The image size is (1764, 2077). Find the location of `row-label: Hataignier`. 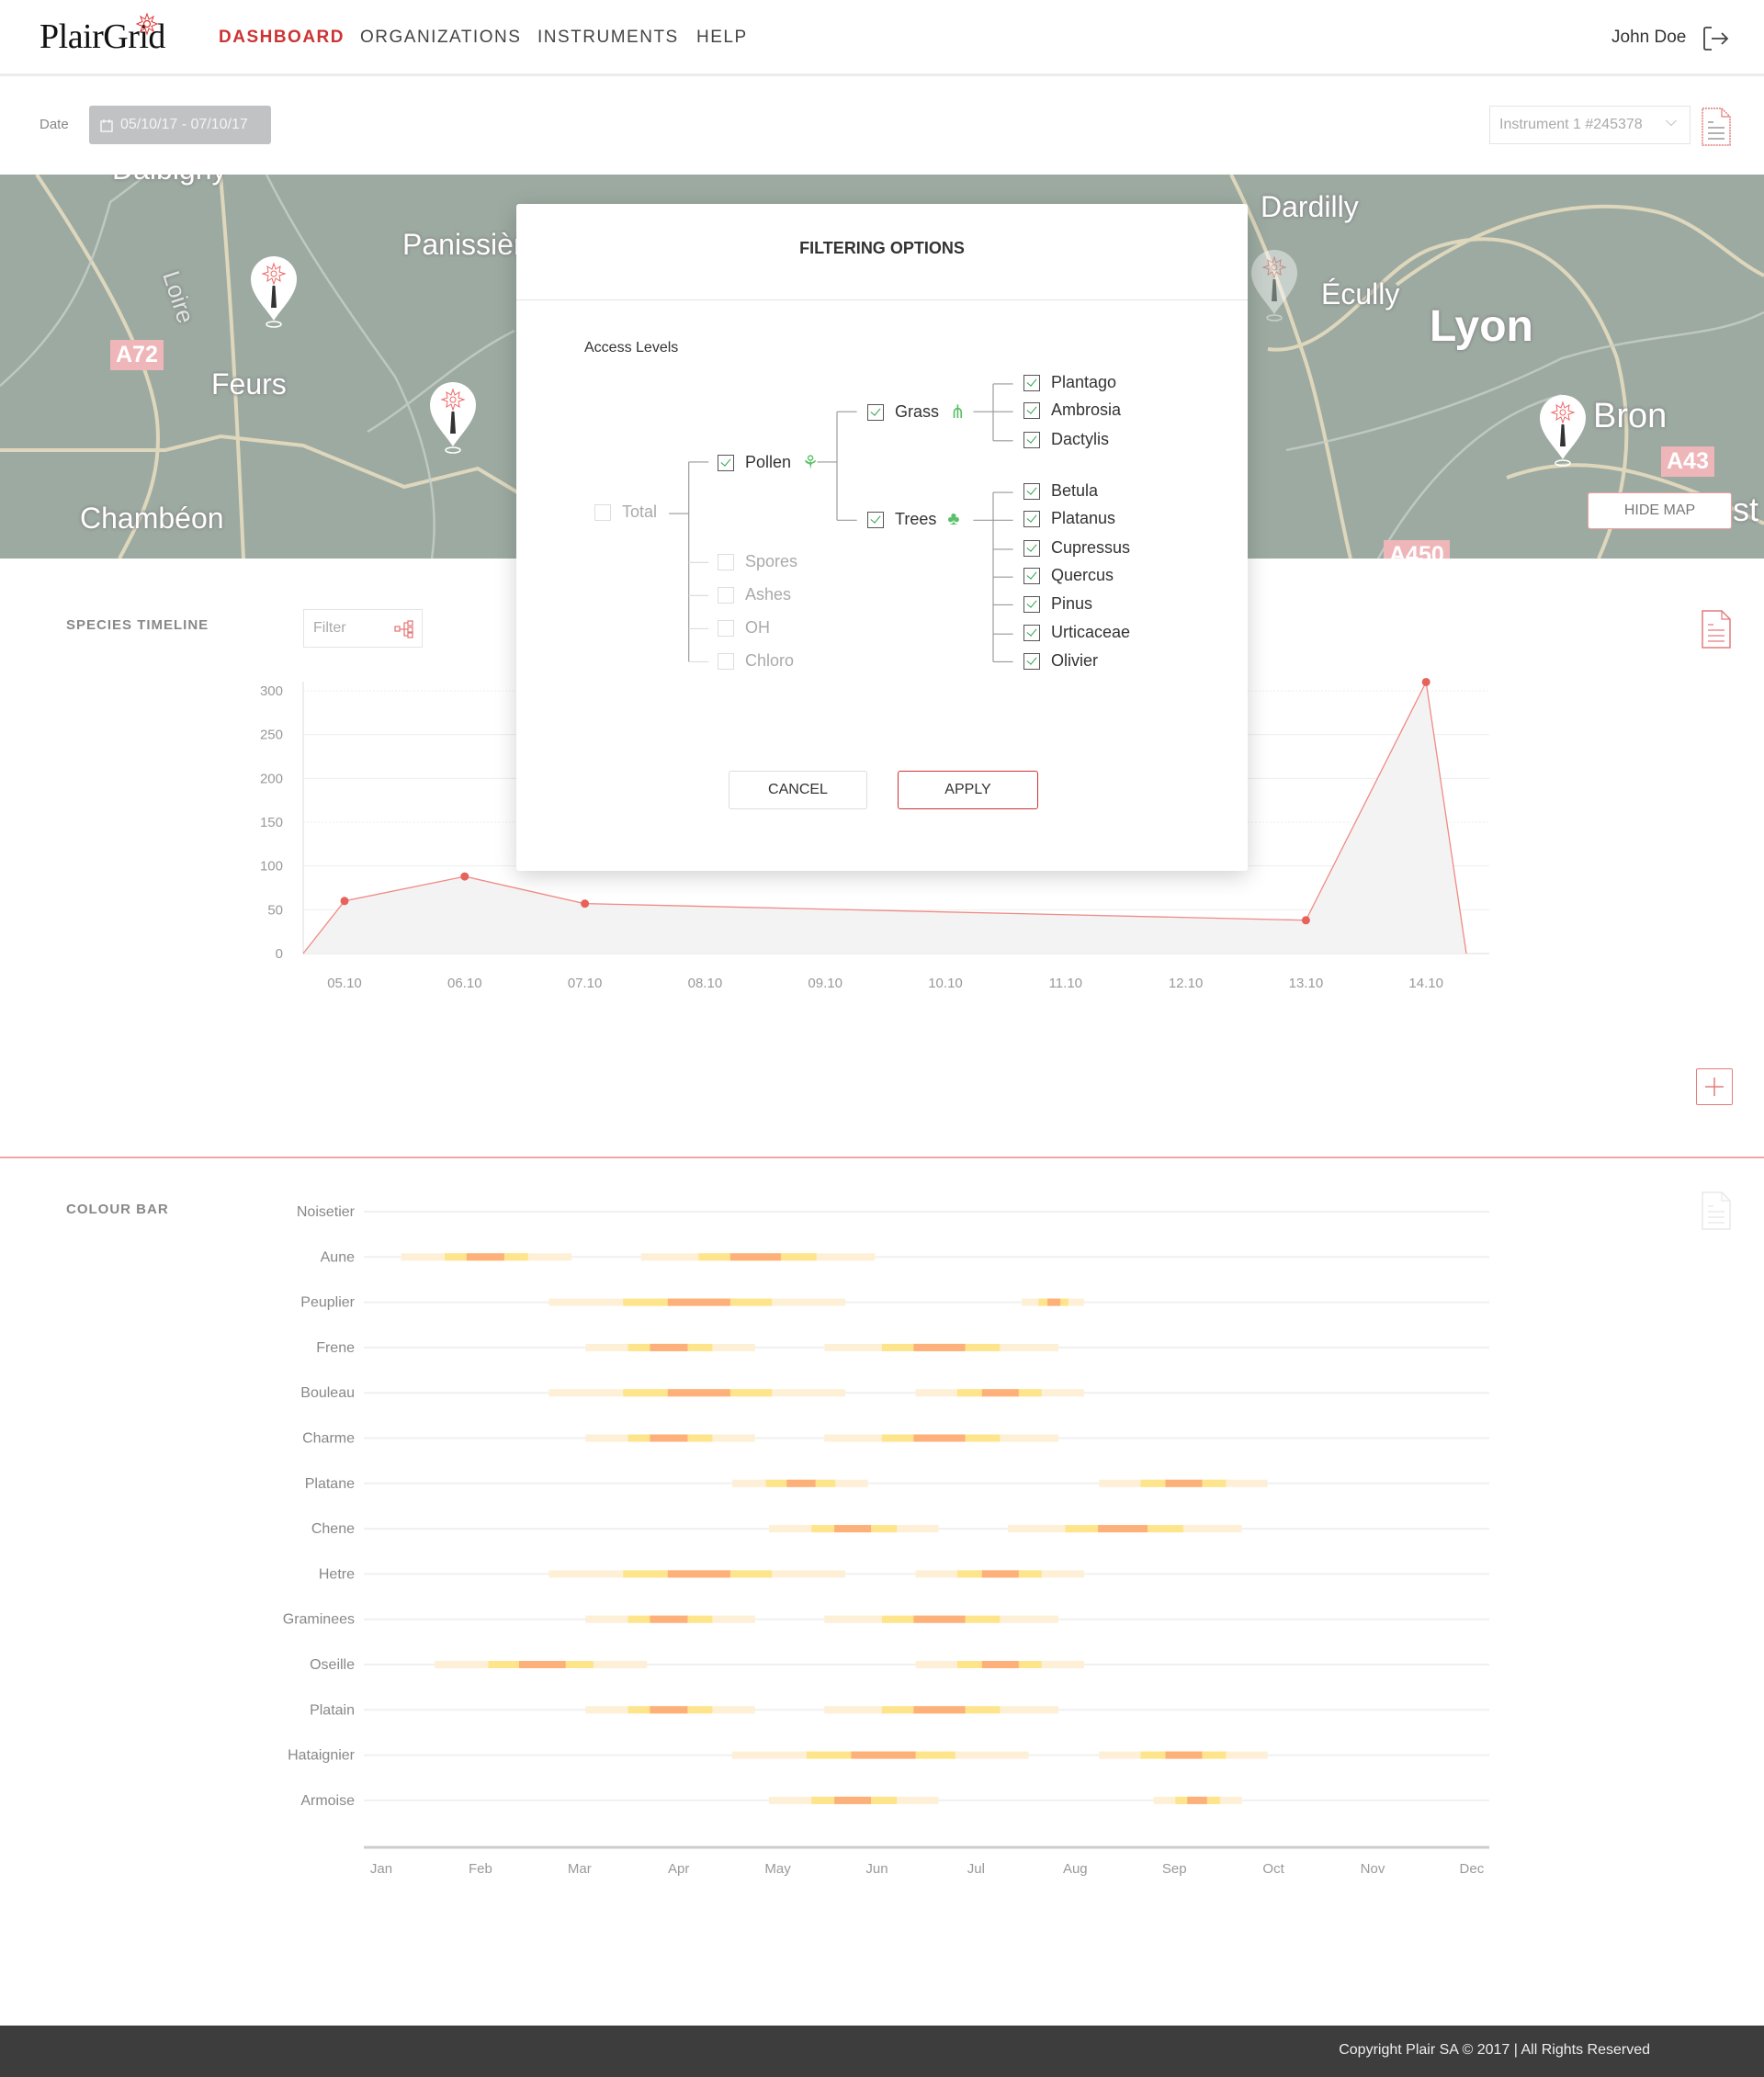

row-label: Hataignier is located at coordinates (322, 1756).